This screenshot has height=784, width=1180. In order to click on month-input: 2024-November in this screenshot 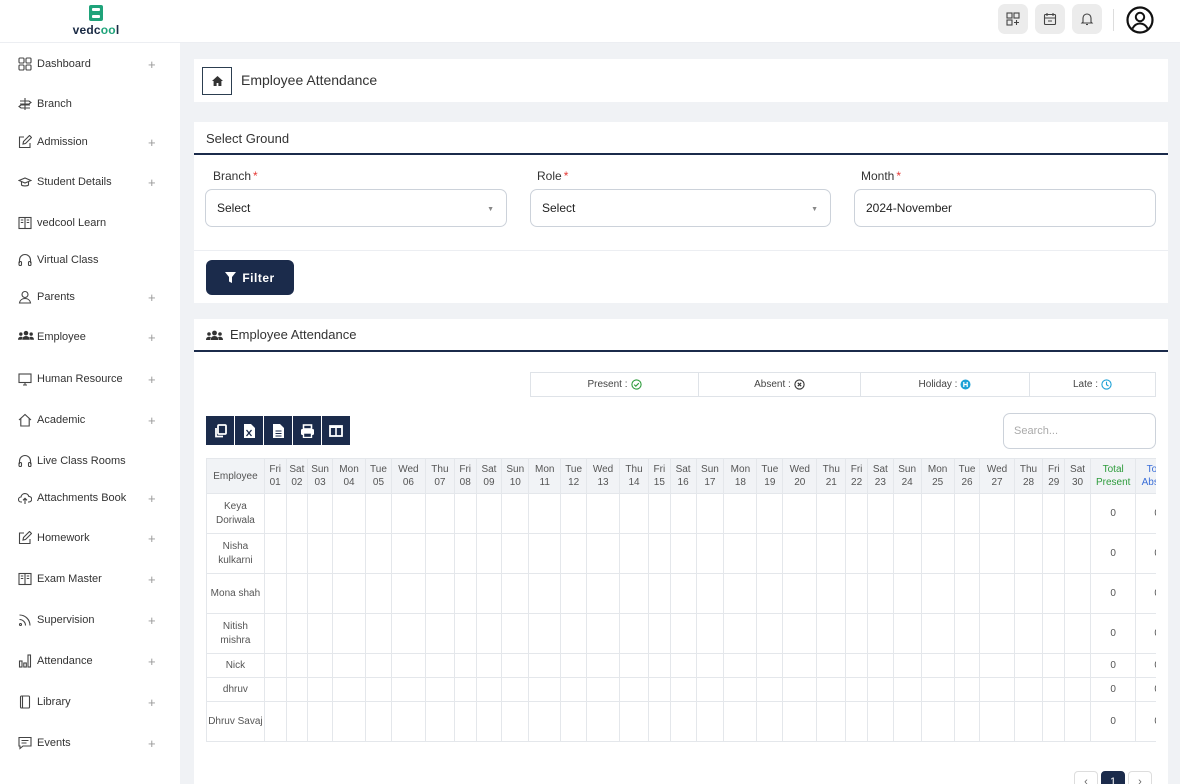, I will do `click(1005, 208)`.